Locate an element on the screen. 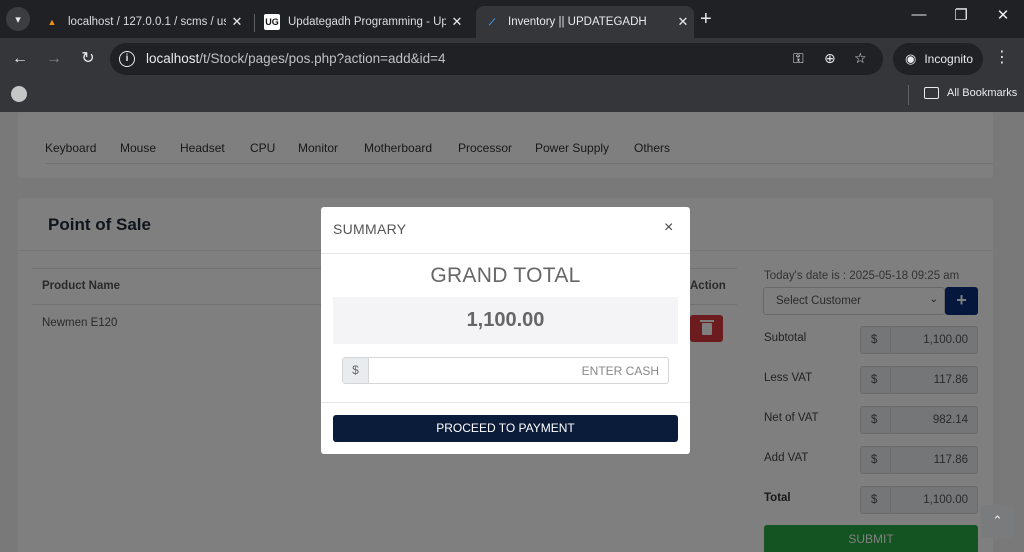 This screenshot has height=552, width=1024. all-bookmarks-button: All Bookmarks is located at coordinates (970, 93).